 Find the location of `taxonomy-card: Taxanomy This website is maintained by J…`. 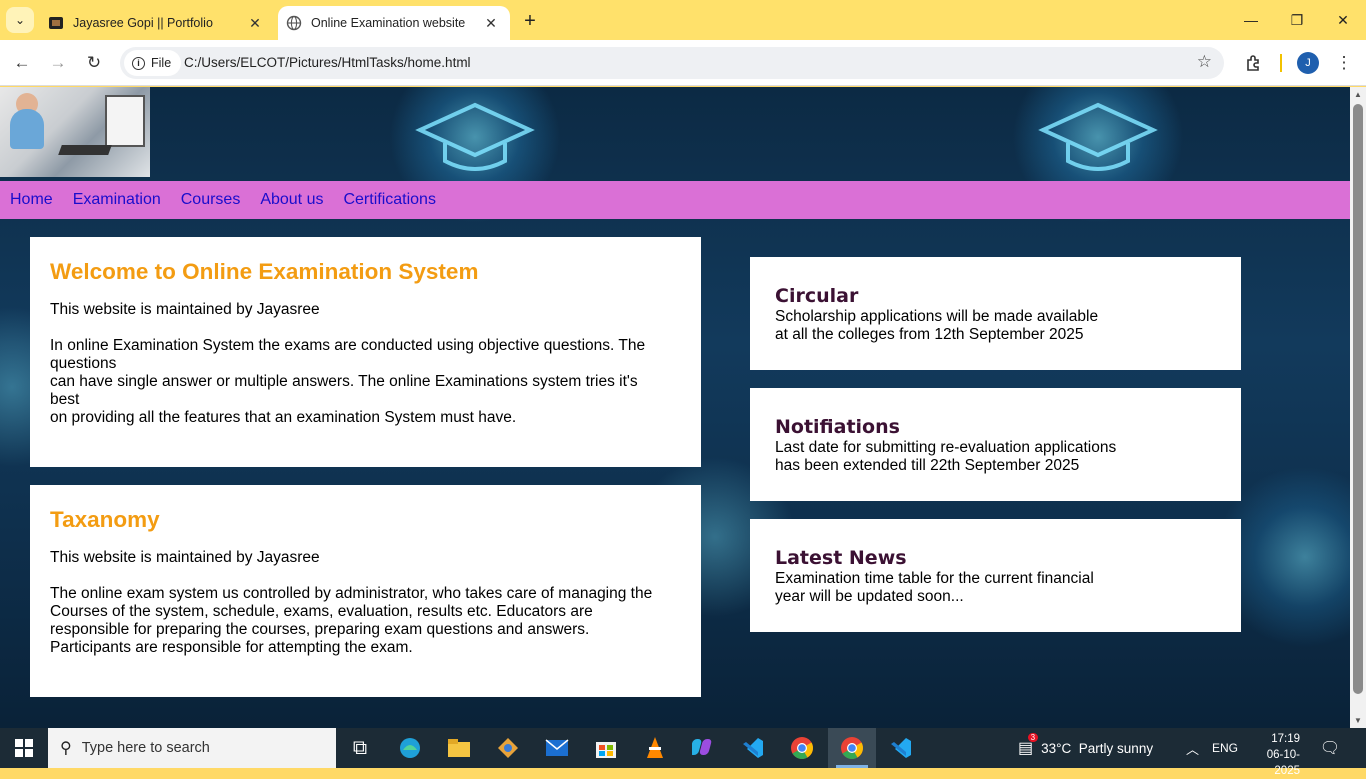

taxonomy-card: Taxanomy This website is maintained by J… is located at coordinates (365, 591).